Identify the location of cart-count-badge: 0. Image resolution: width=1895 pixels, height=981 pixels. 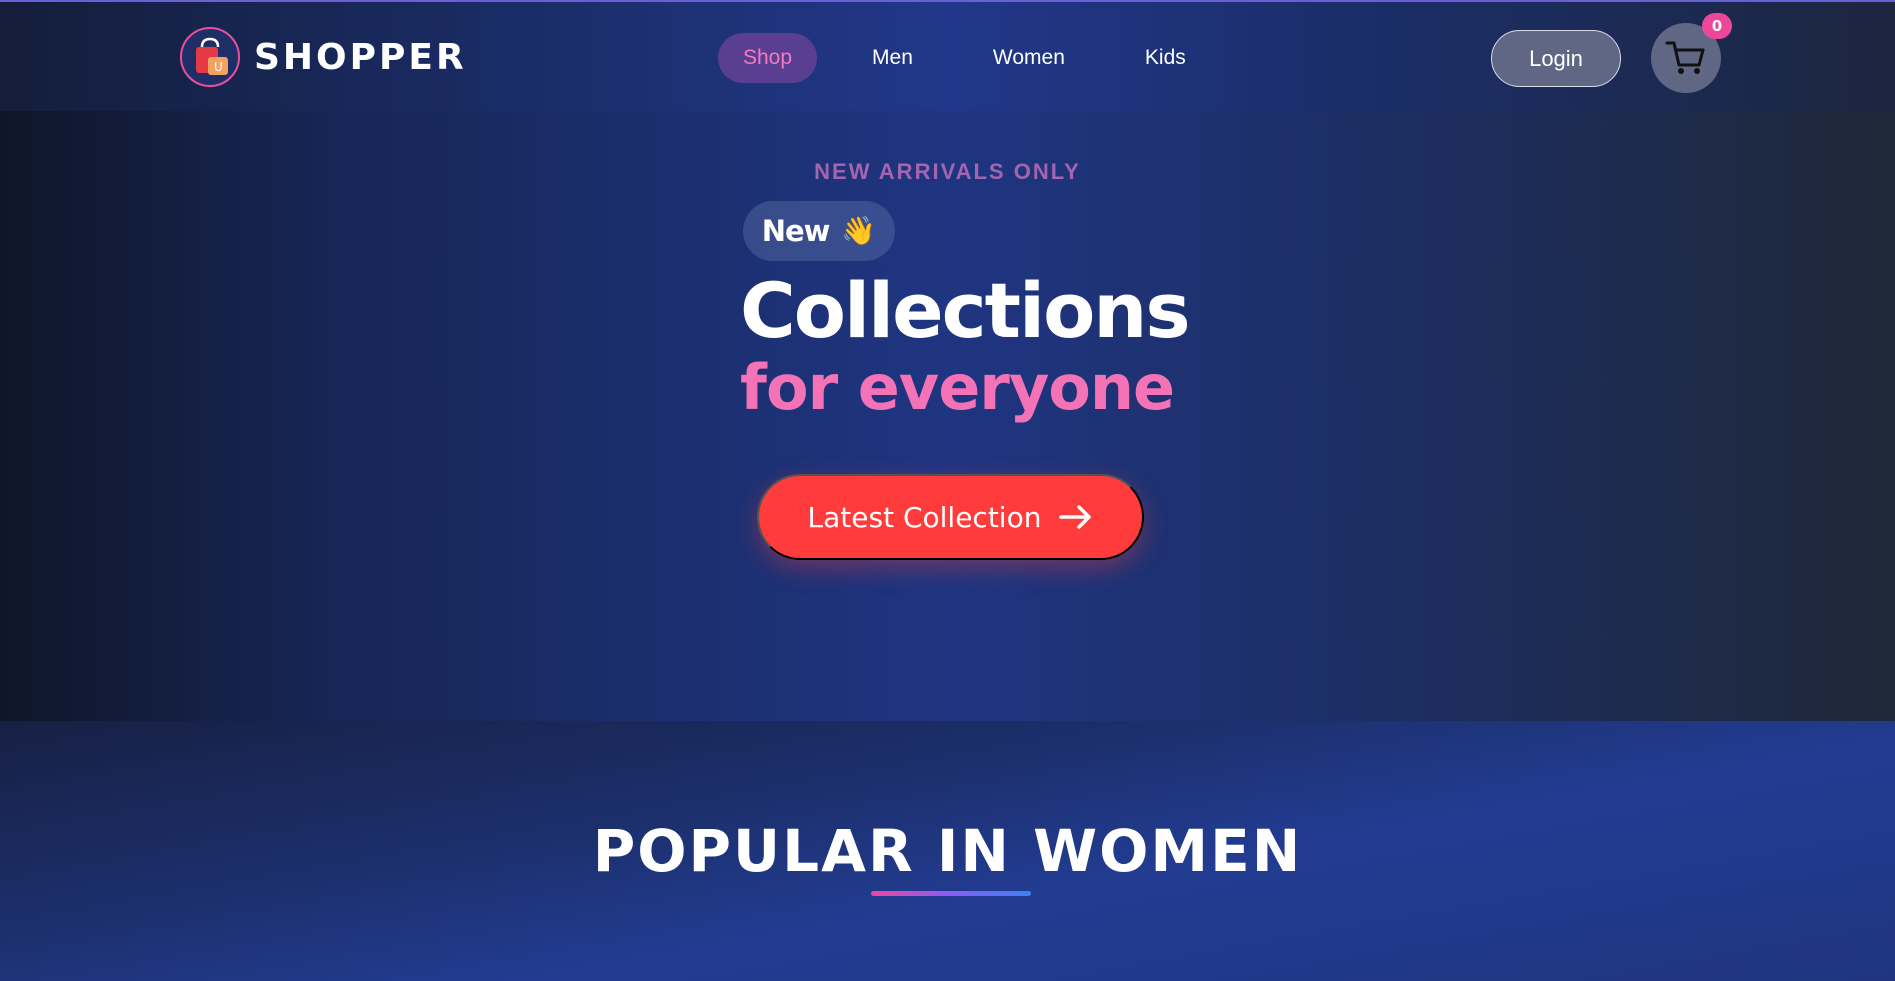
(1717, 26).